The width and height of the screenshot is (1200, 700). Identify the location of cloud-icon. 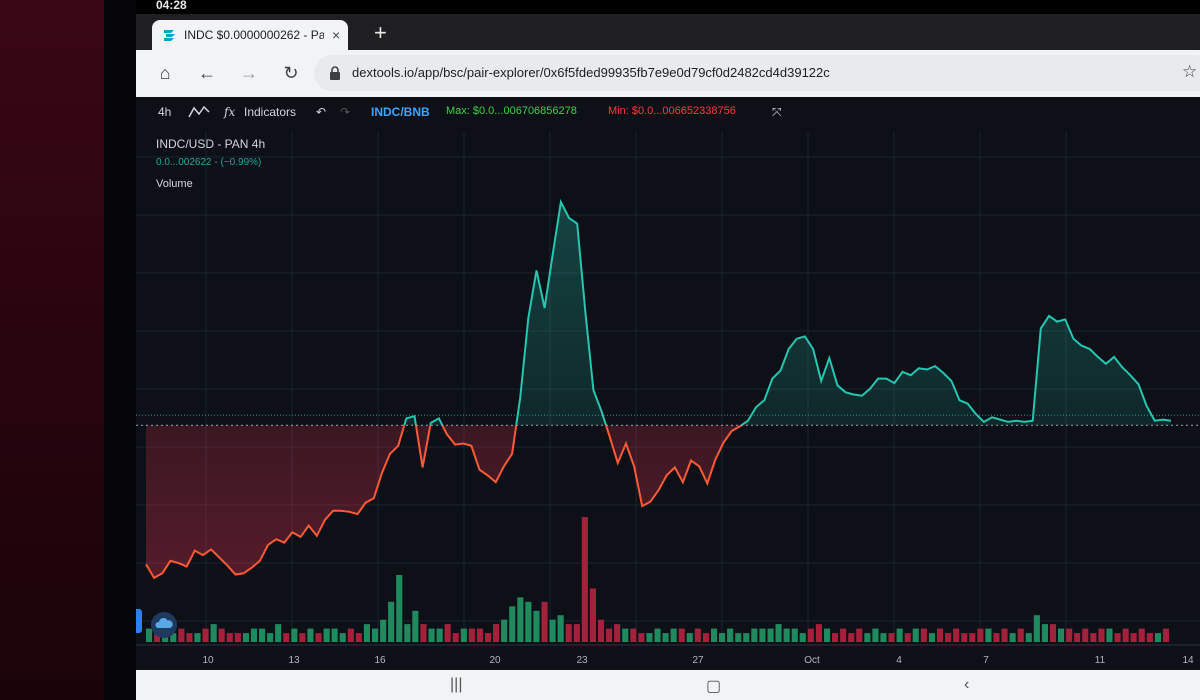
(164, 625).